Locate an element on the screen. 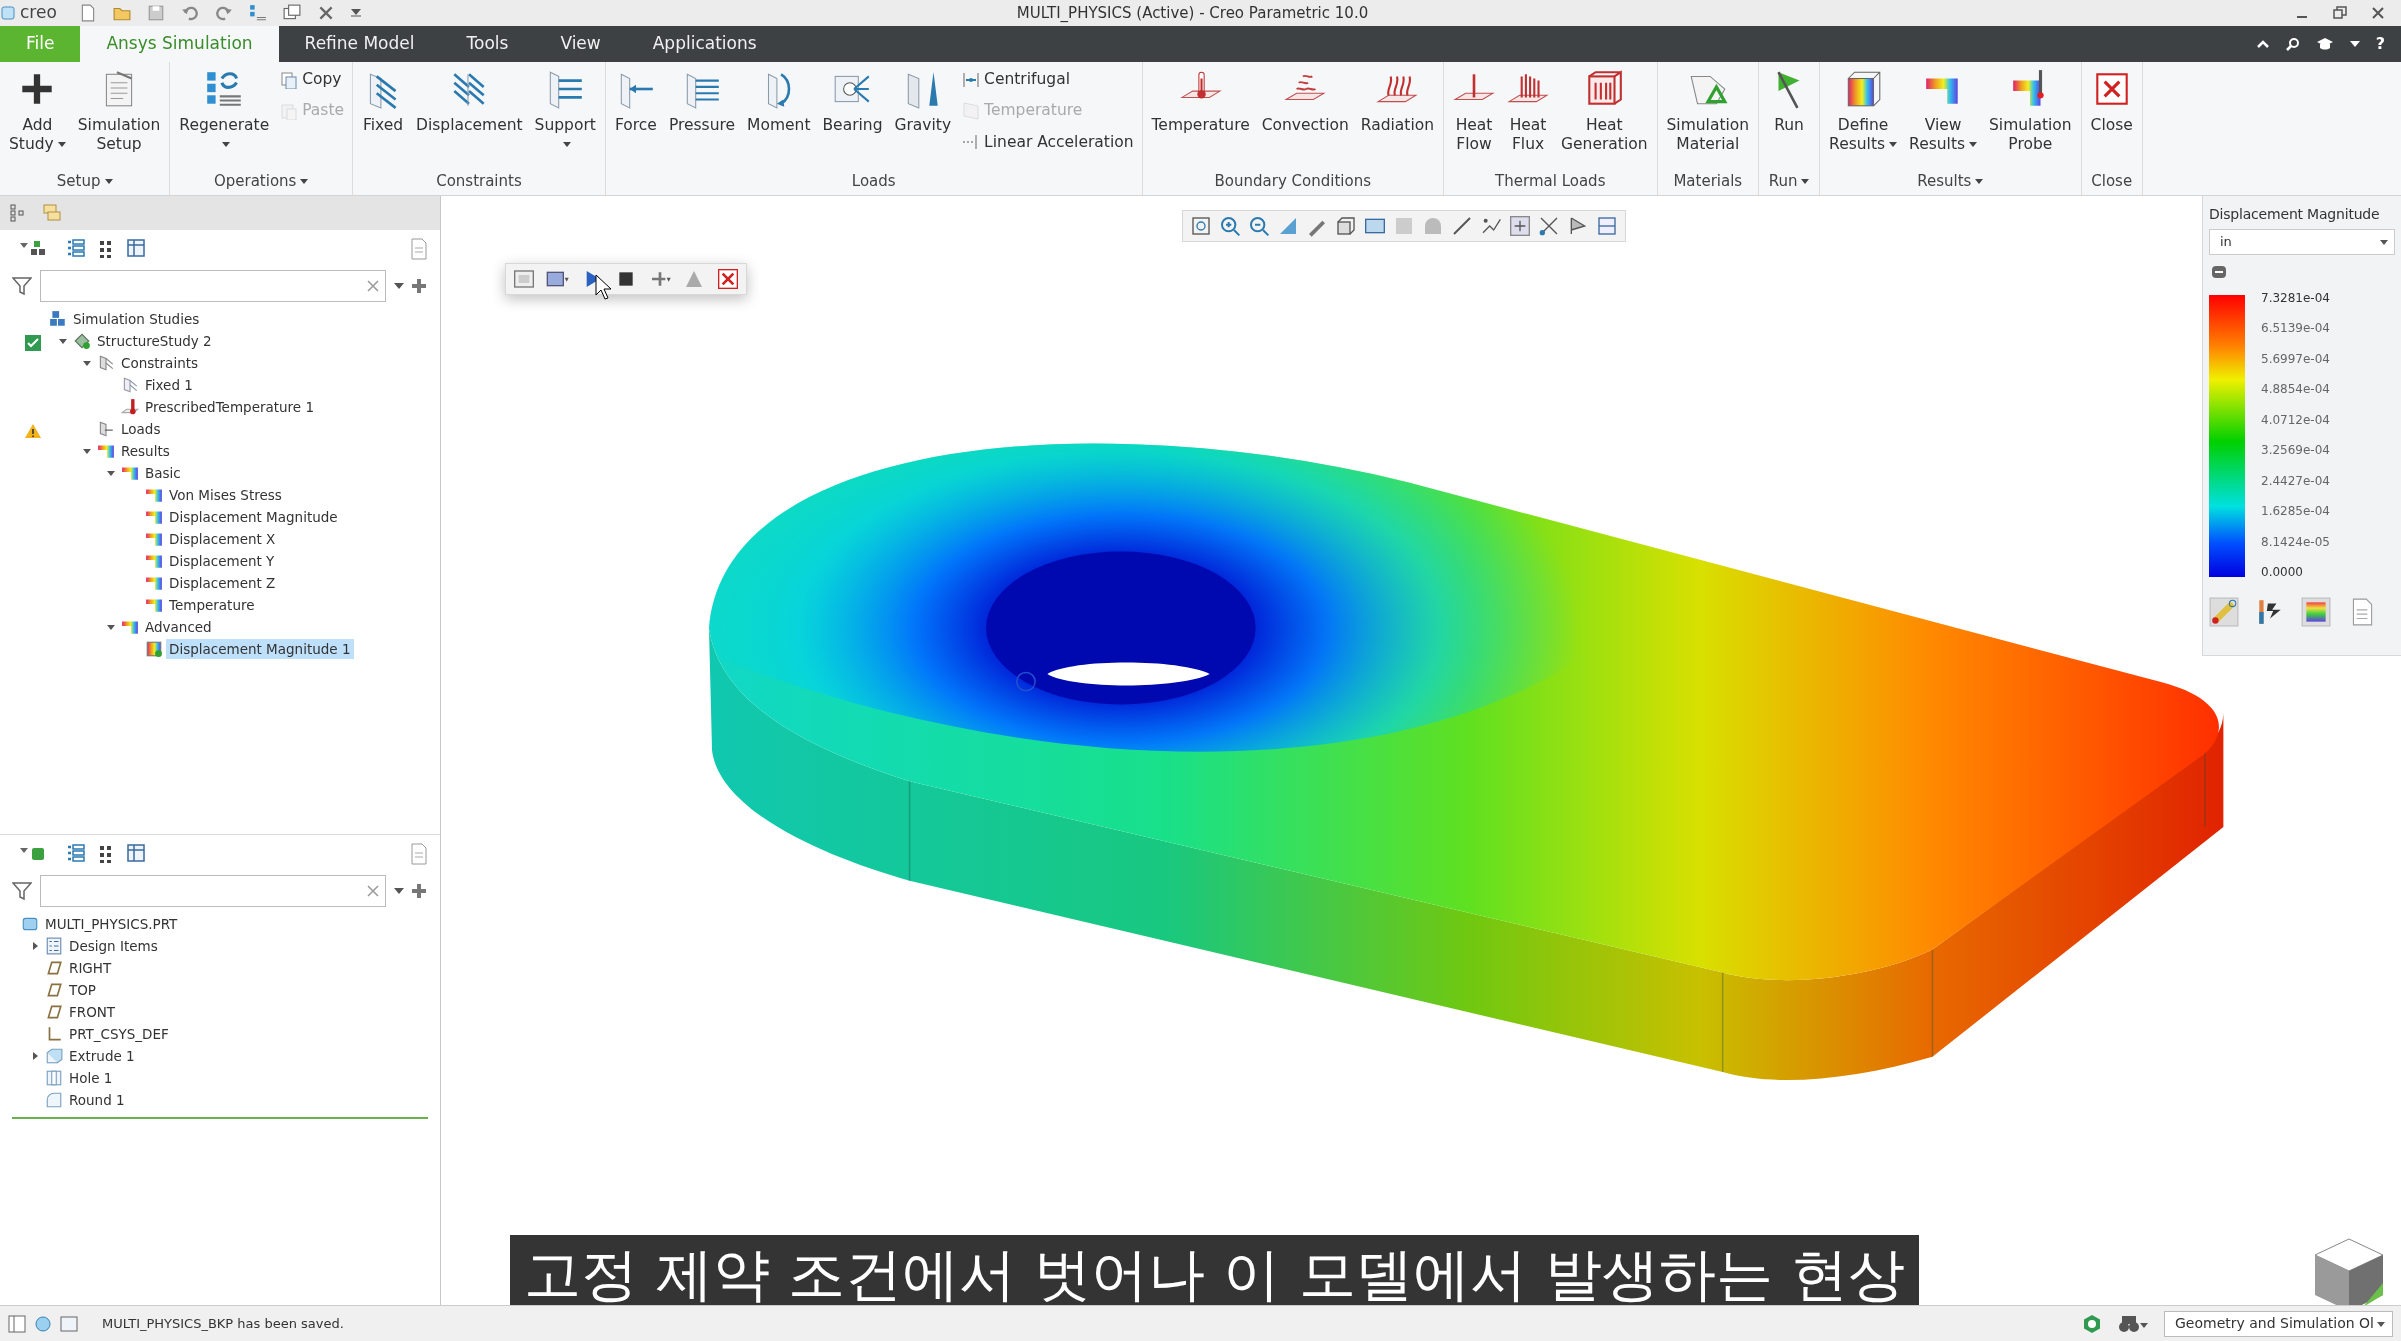 This screenshot has height=1341, width=2401. tree-item: Displacement Magnitude is located at coordinates (253, 517).